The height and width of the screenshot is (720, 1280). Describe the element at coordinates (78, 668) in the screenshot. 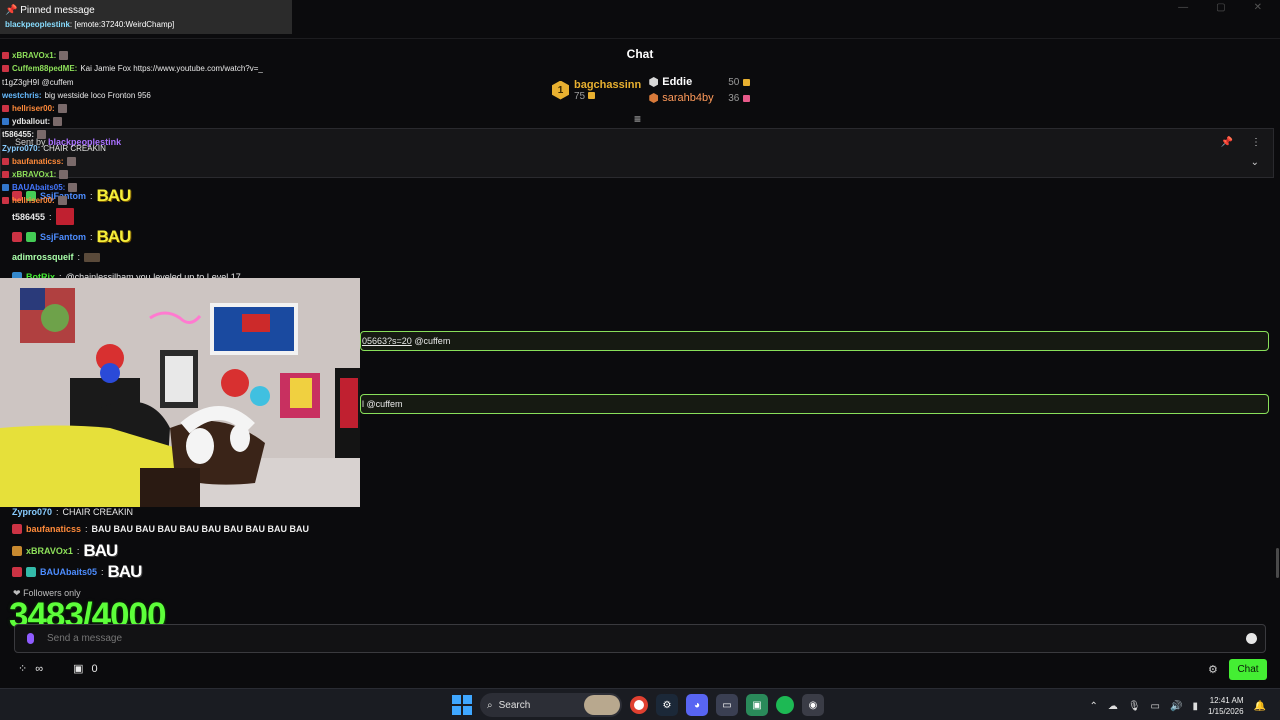

I see `gift-icon: ▣` at that location.